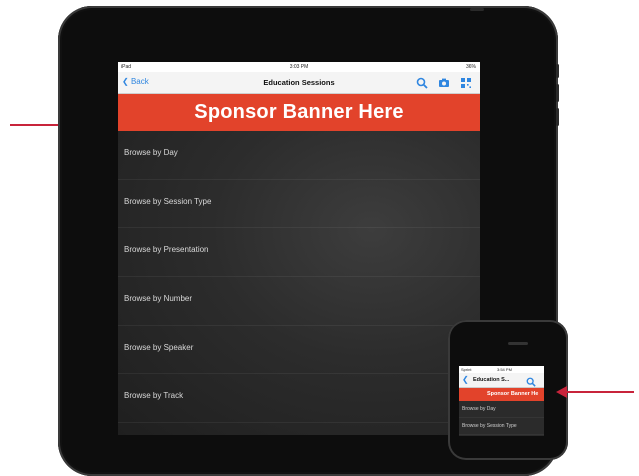  Describe the element at coordinates (299, 399) in the screenshot. I see `list-item: Browse by Track` at that location.